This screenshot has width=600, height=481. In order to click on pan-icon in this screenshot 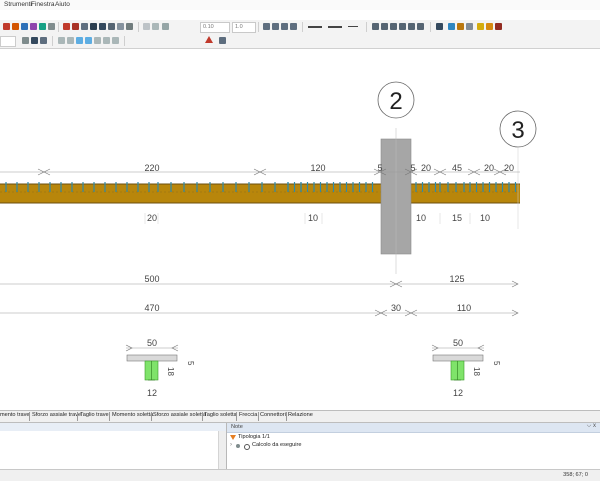, I will do `click(393, 26)`.